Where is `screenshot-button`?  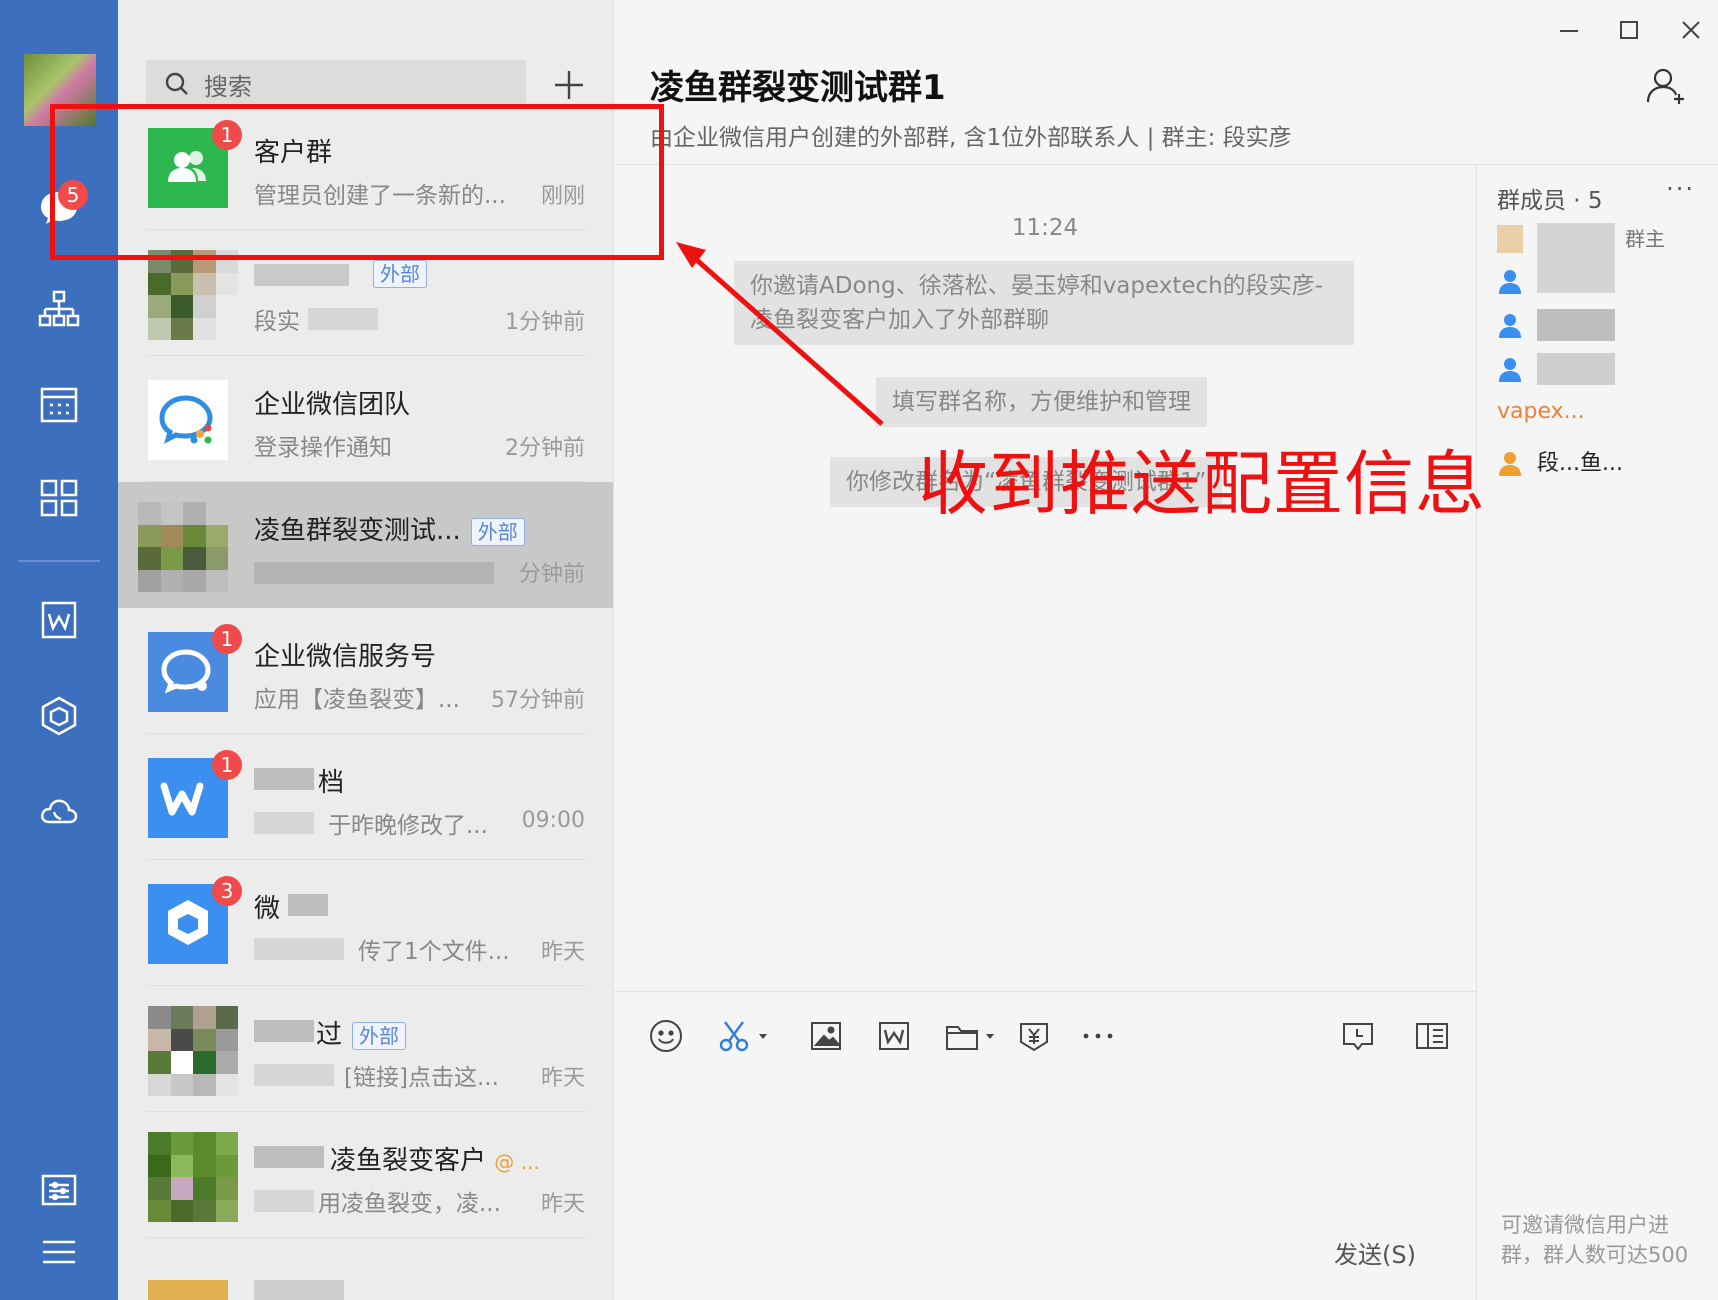
screenshot-button is located at coordinates (743, 1036).